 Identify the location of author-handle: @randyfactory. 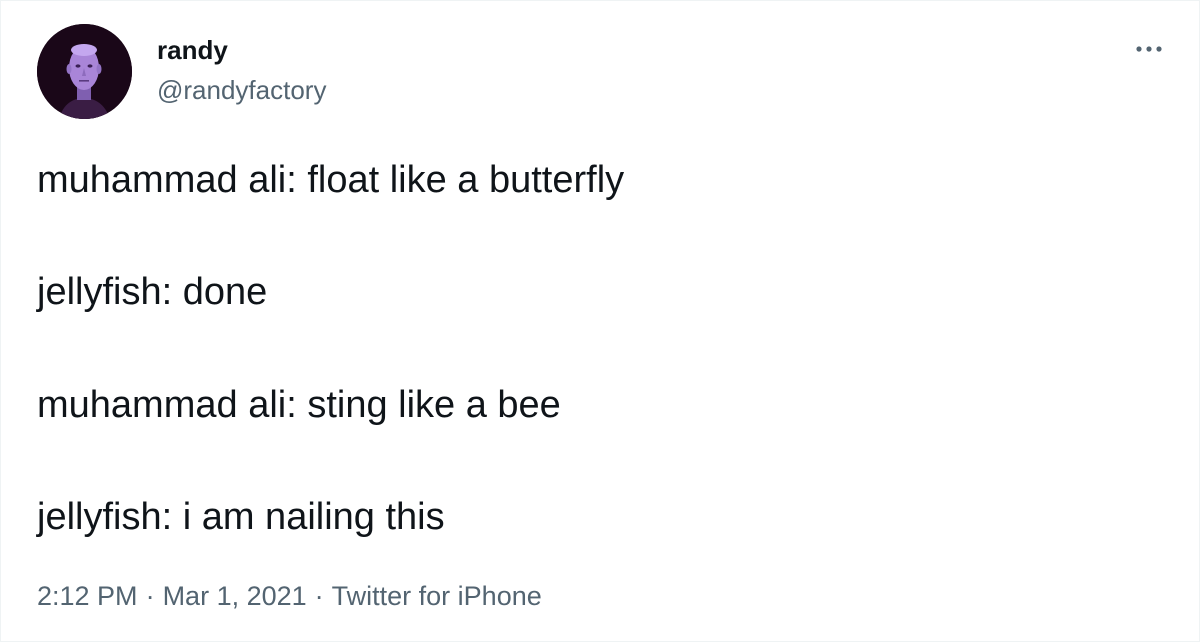
(241, 90).